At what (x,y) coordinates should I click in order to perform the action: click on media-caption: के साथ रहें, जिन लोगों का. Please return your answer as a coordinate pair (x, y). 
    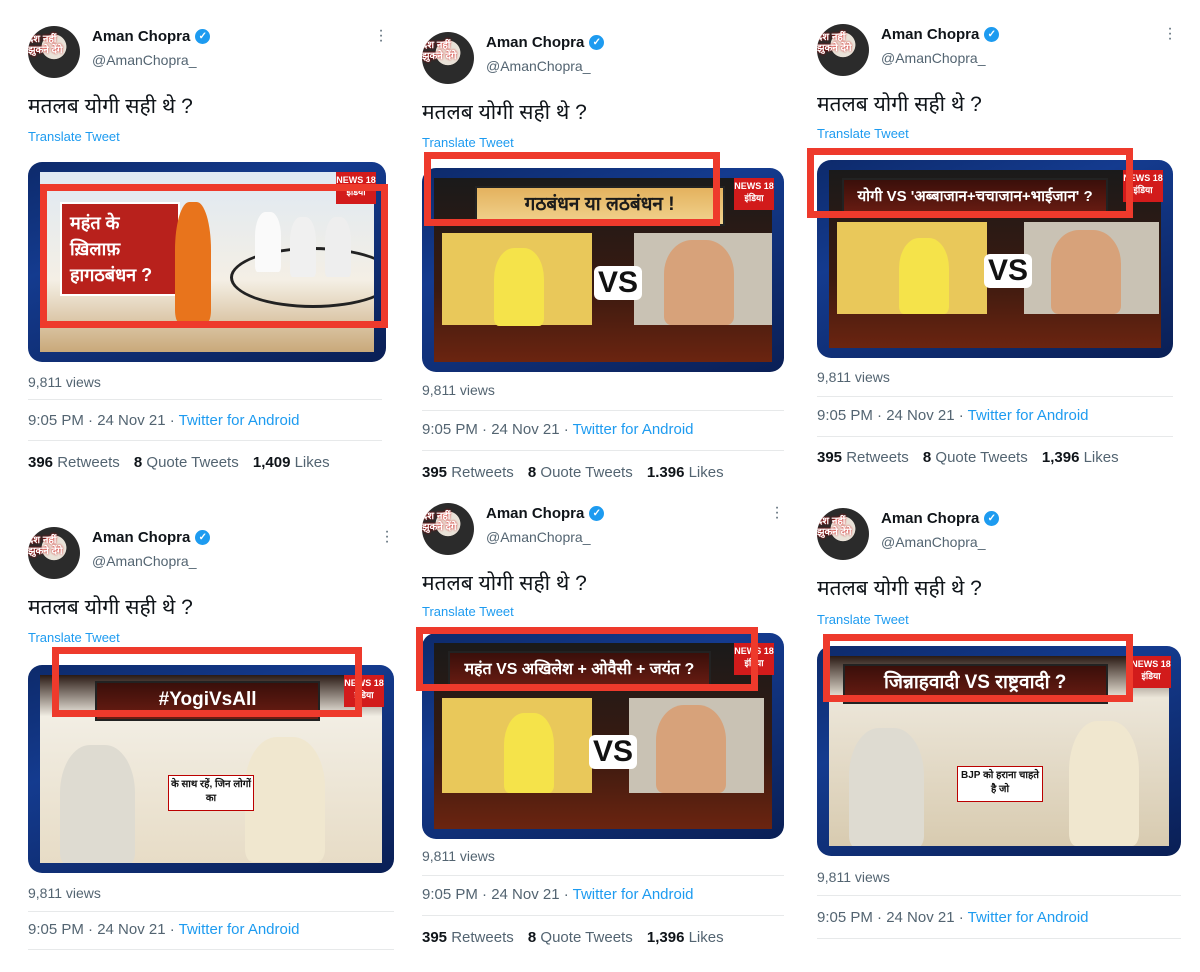
    Looking at the image, I should click on (211, 793).